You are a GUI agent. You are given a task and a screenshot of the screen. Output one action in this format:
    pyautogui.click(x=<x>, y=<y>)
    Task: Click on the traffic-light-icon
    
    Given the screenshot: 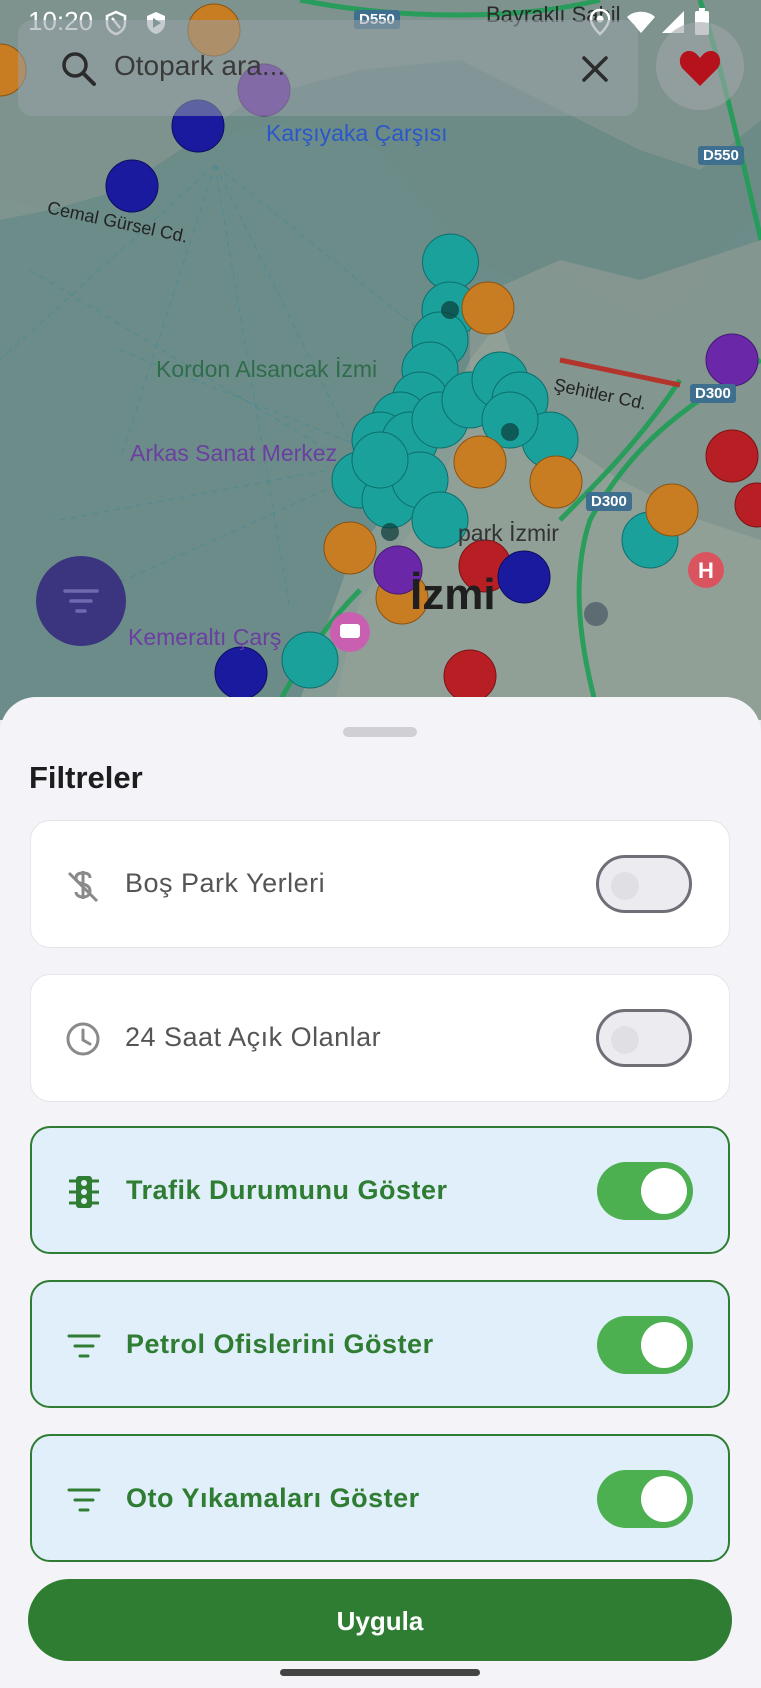 What is the action you would take?
    pyautogui.click(x=84, y=1192)
    